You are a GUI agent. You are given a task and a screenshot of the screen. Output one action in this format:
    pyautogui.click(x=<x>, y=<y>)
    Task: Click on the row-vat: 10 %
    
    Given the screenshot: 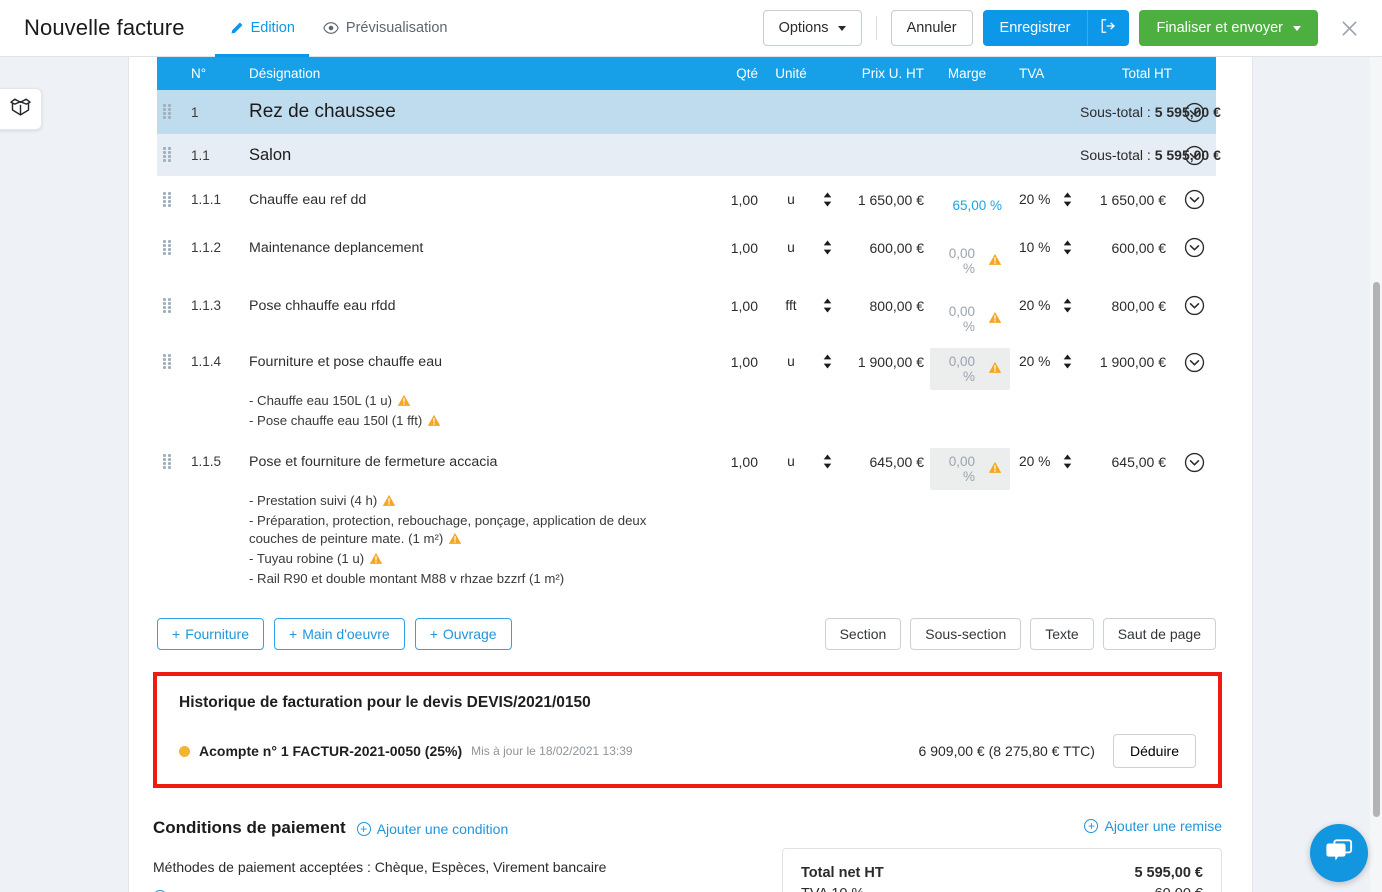 What is the action you would take?
    pyautogui.click(x=1032, y=253)
    